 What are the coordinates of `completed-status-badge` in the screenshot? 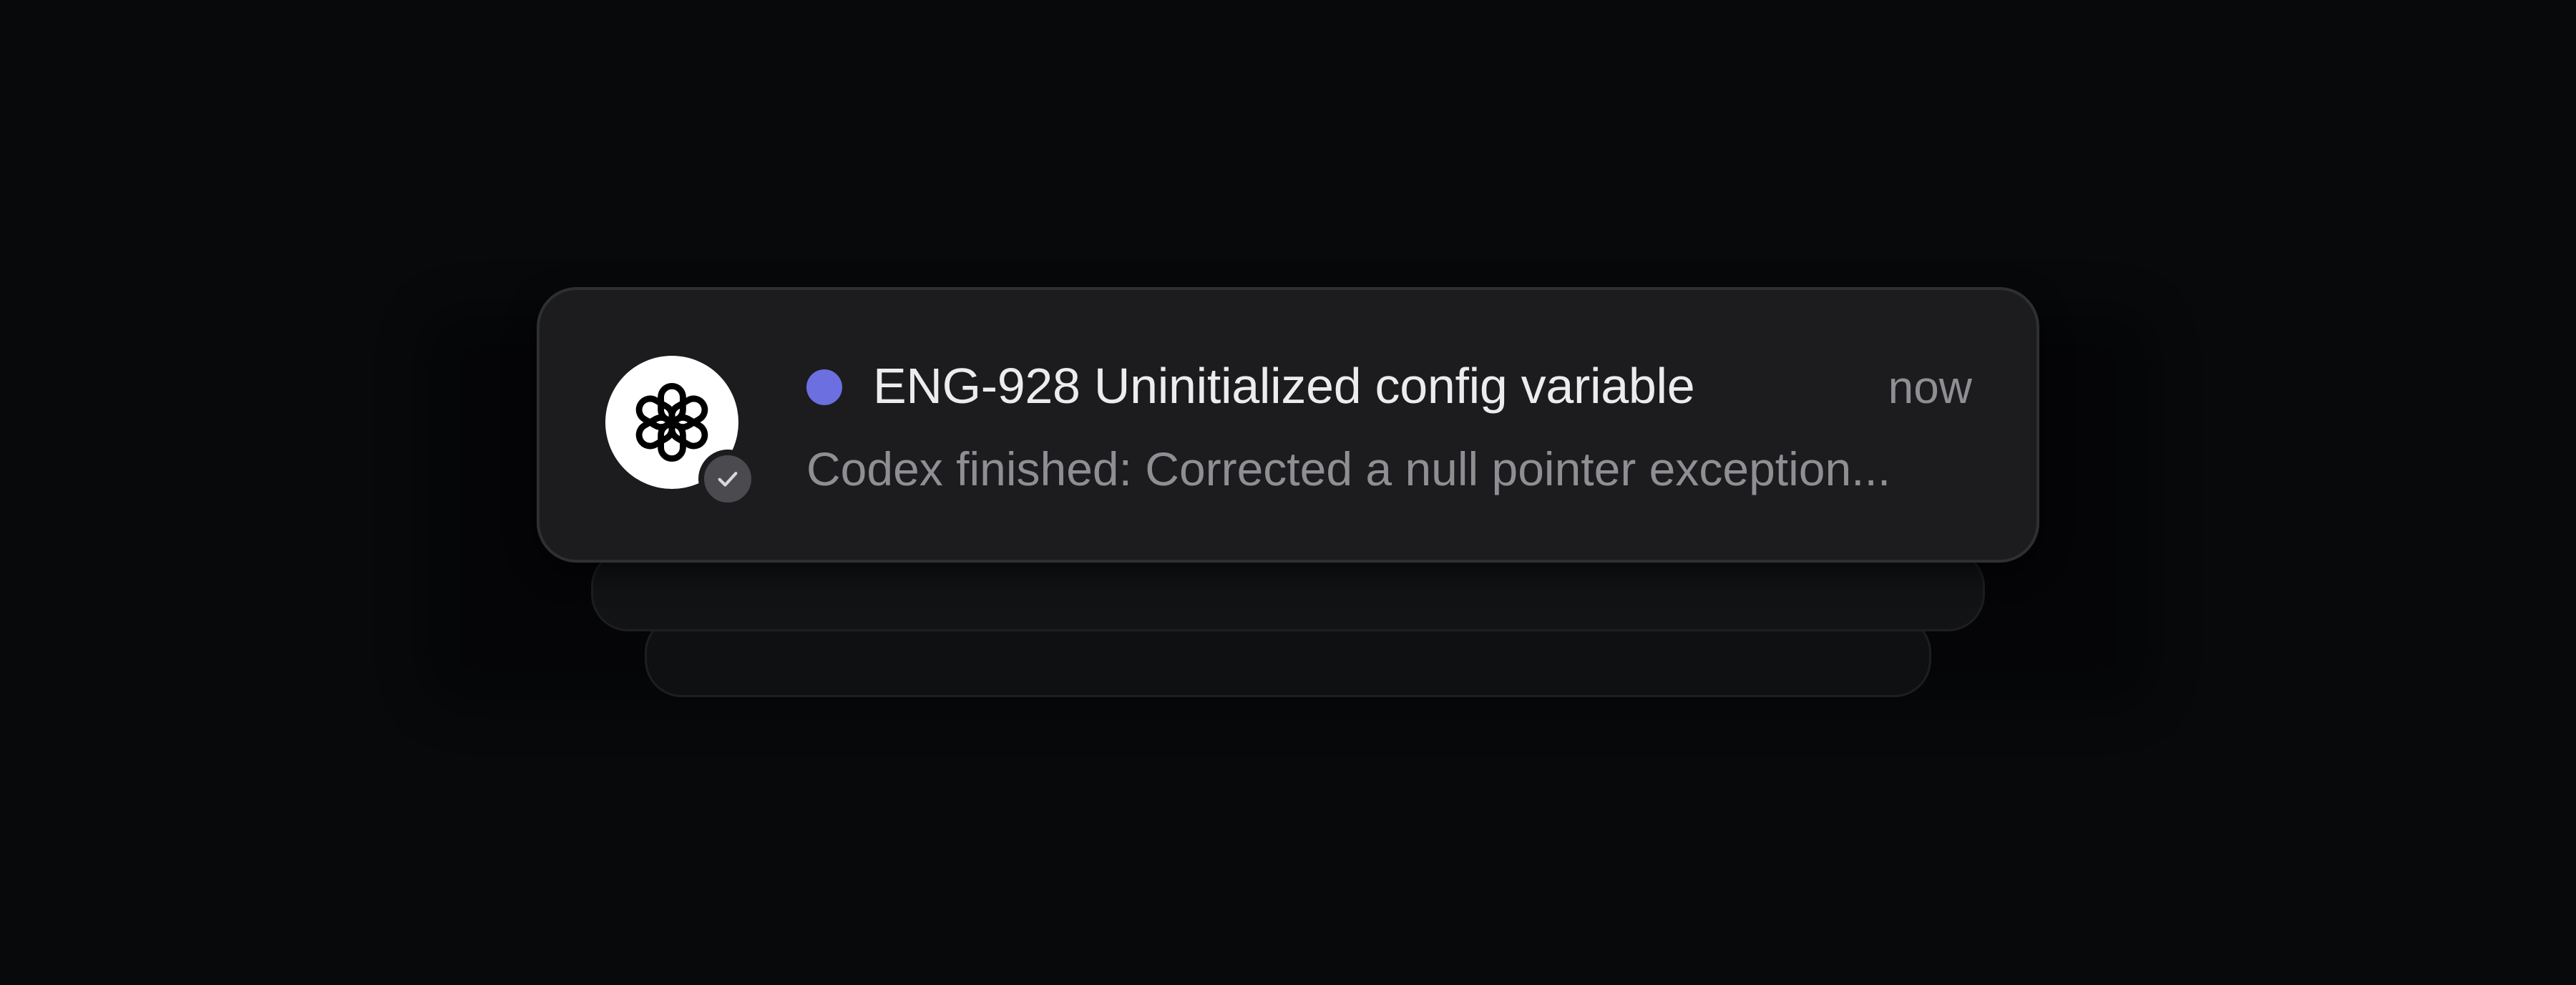 It's located at (727, 479).